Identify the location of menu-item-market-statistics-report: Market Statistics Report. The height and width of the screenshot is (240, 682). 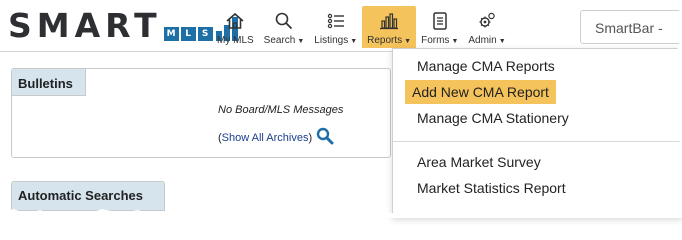
(491, 188).